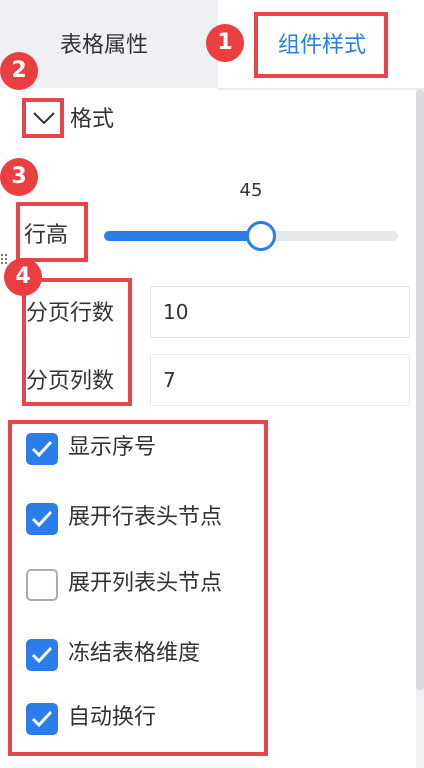 The image size is (424, 768). What do you see at coordinates (23, 277) in the screenshot?
I see `annotation-badge-4: 4` at bounding box center [23, 277].